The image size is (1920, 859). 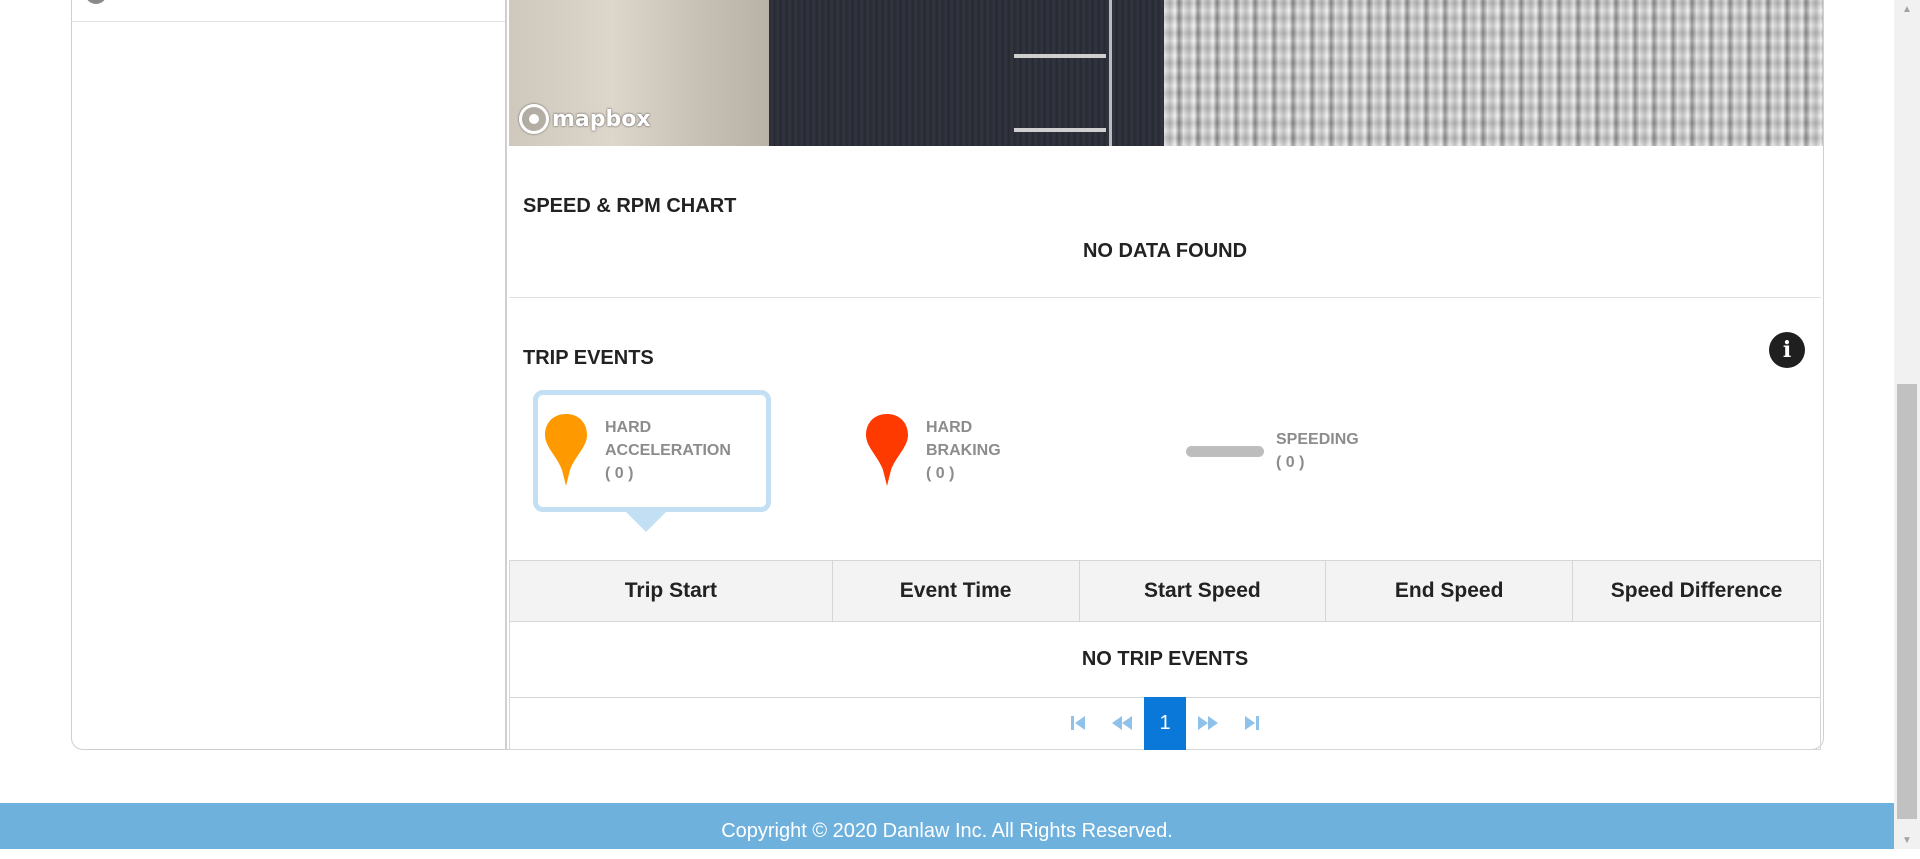 I want to click on legend-label: SPEEDING ( 0 ), so click(x=1317, y=451).